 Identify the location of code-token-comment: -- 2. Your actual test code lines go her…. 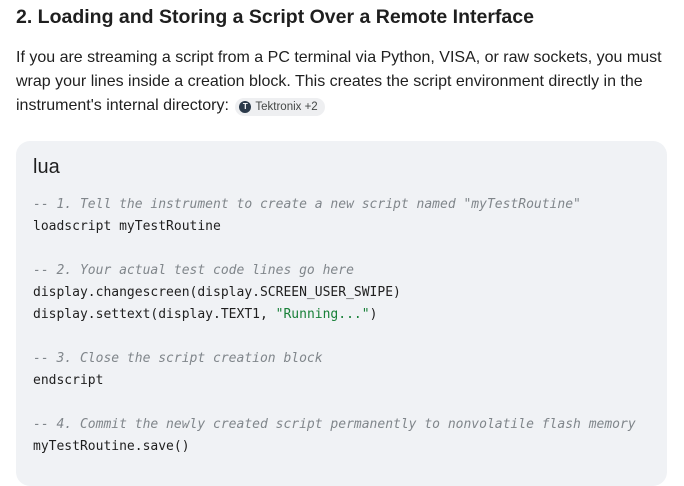
(193, 270).